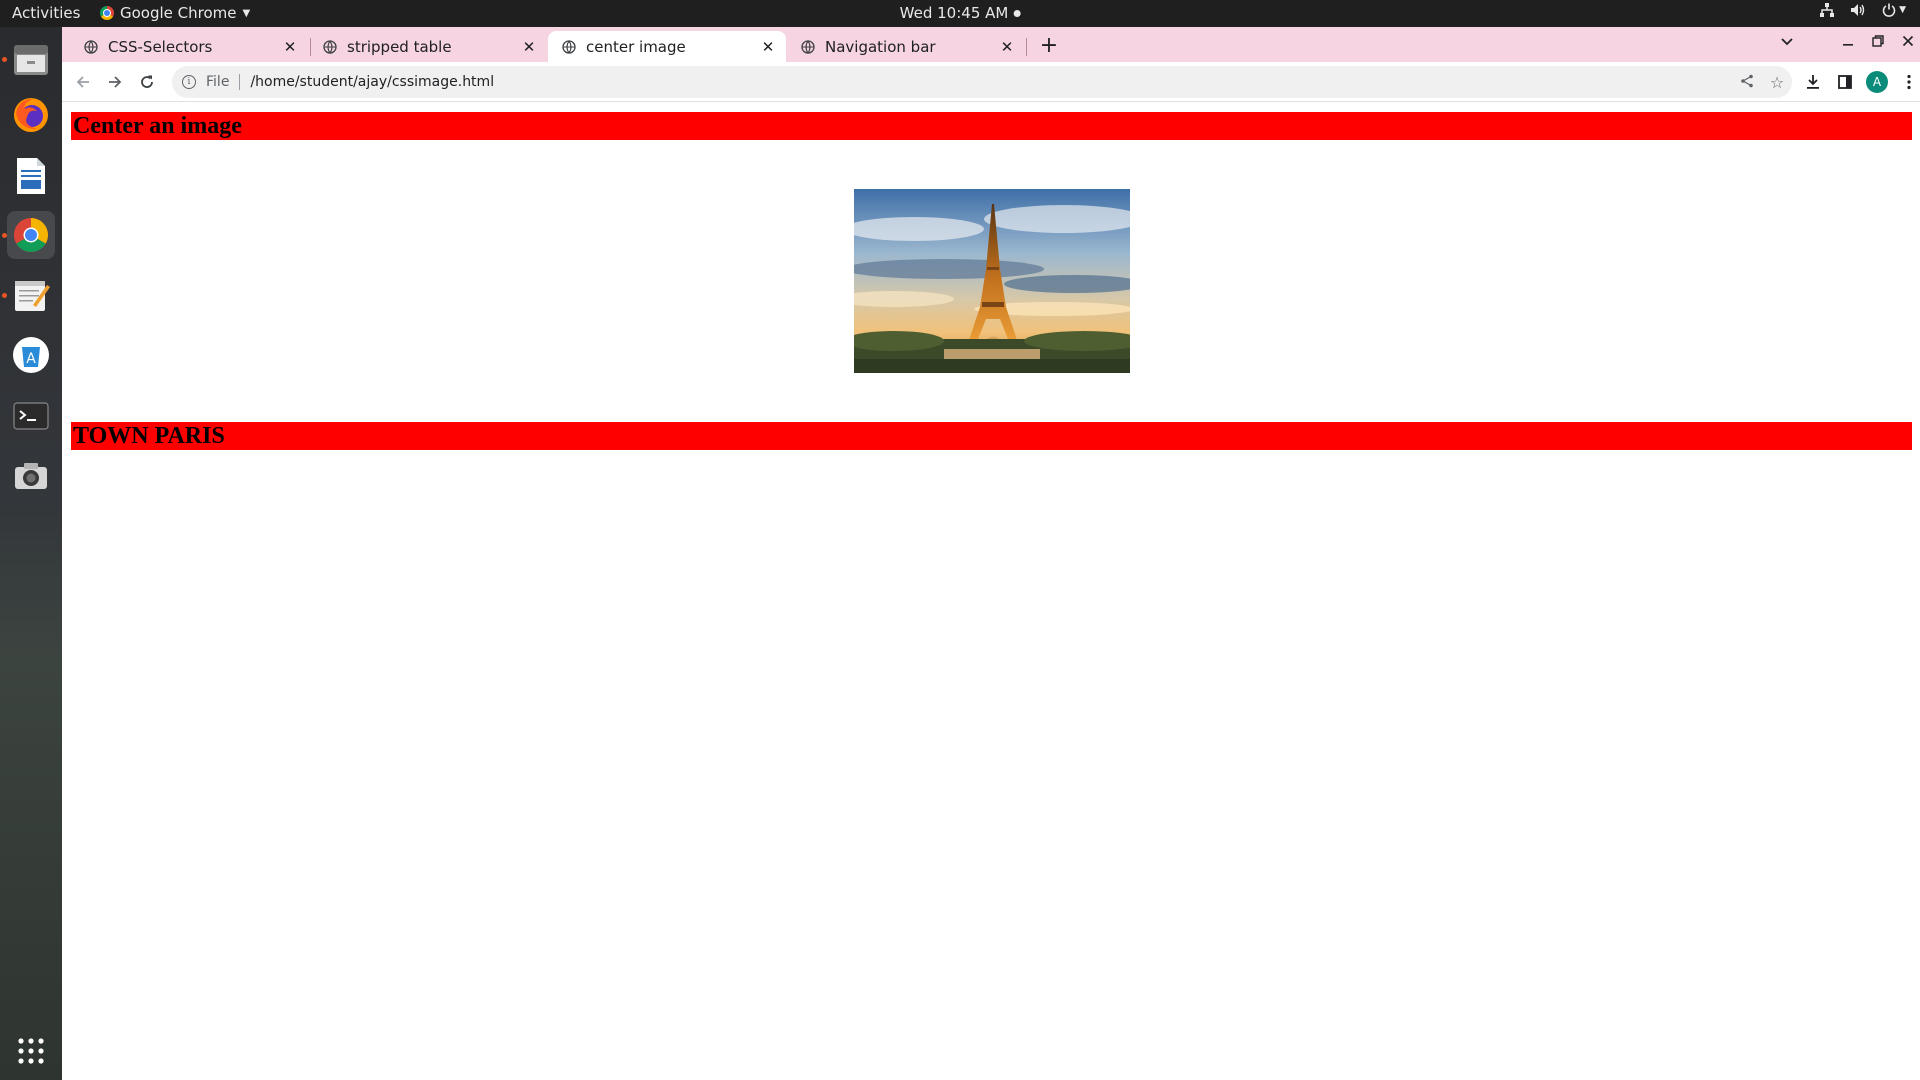 This screenshot has height=1080, width=1920. I want to click on software-center-icon: A, so click(31, 355).